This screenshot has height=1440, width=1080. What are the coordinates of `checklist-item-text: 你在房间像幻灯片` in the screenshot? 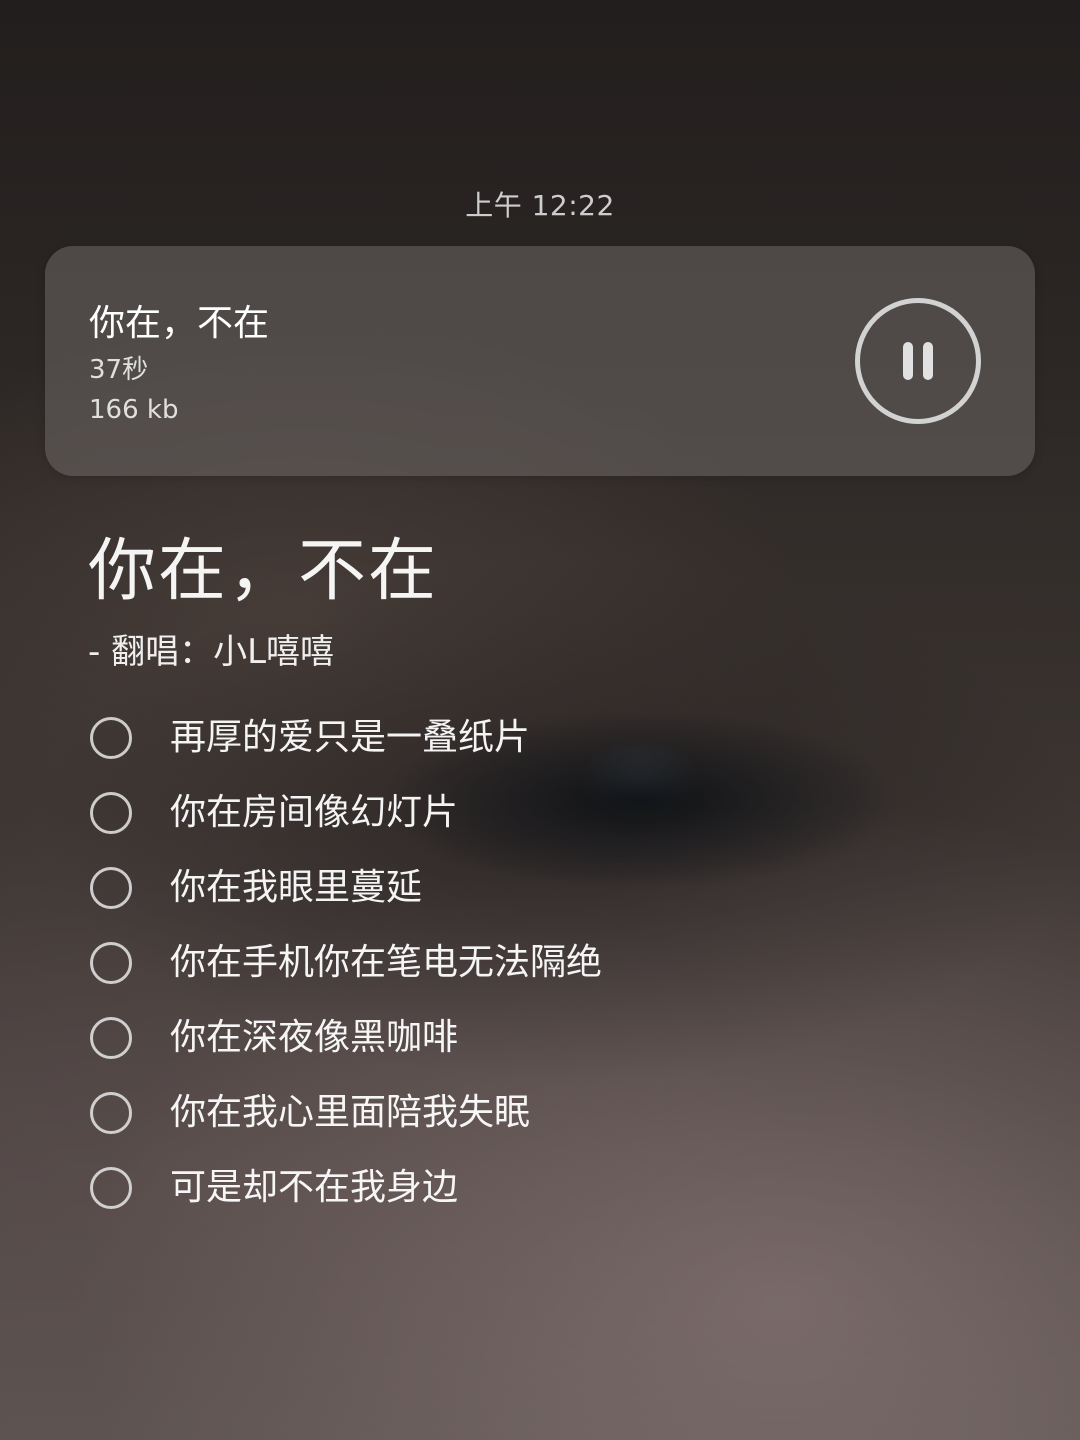 It's located at (314, 812).